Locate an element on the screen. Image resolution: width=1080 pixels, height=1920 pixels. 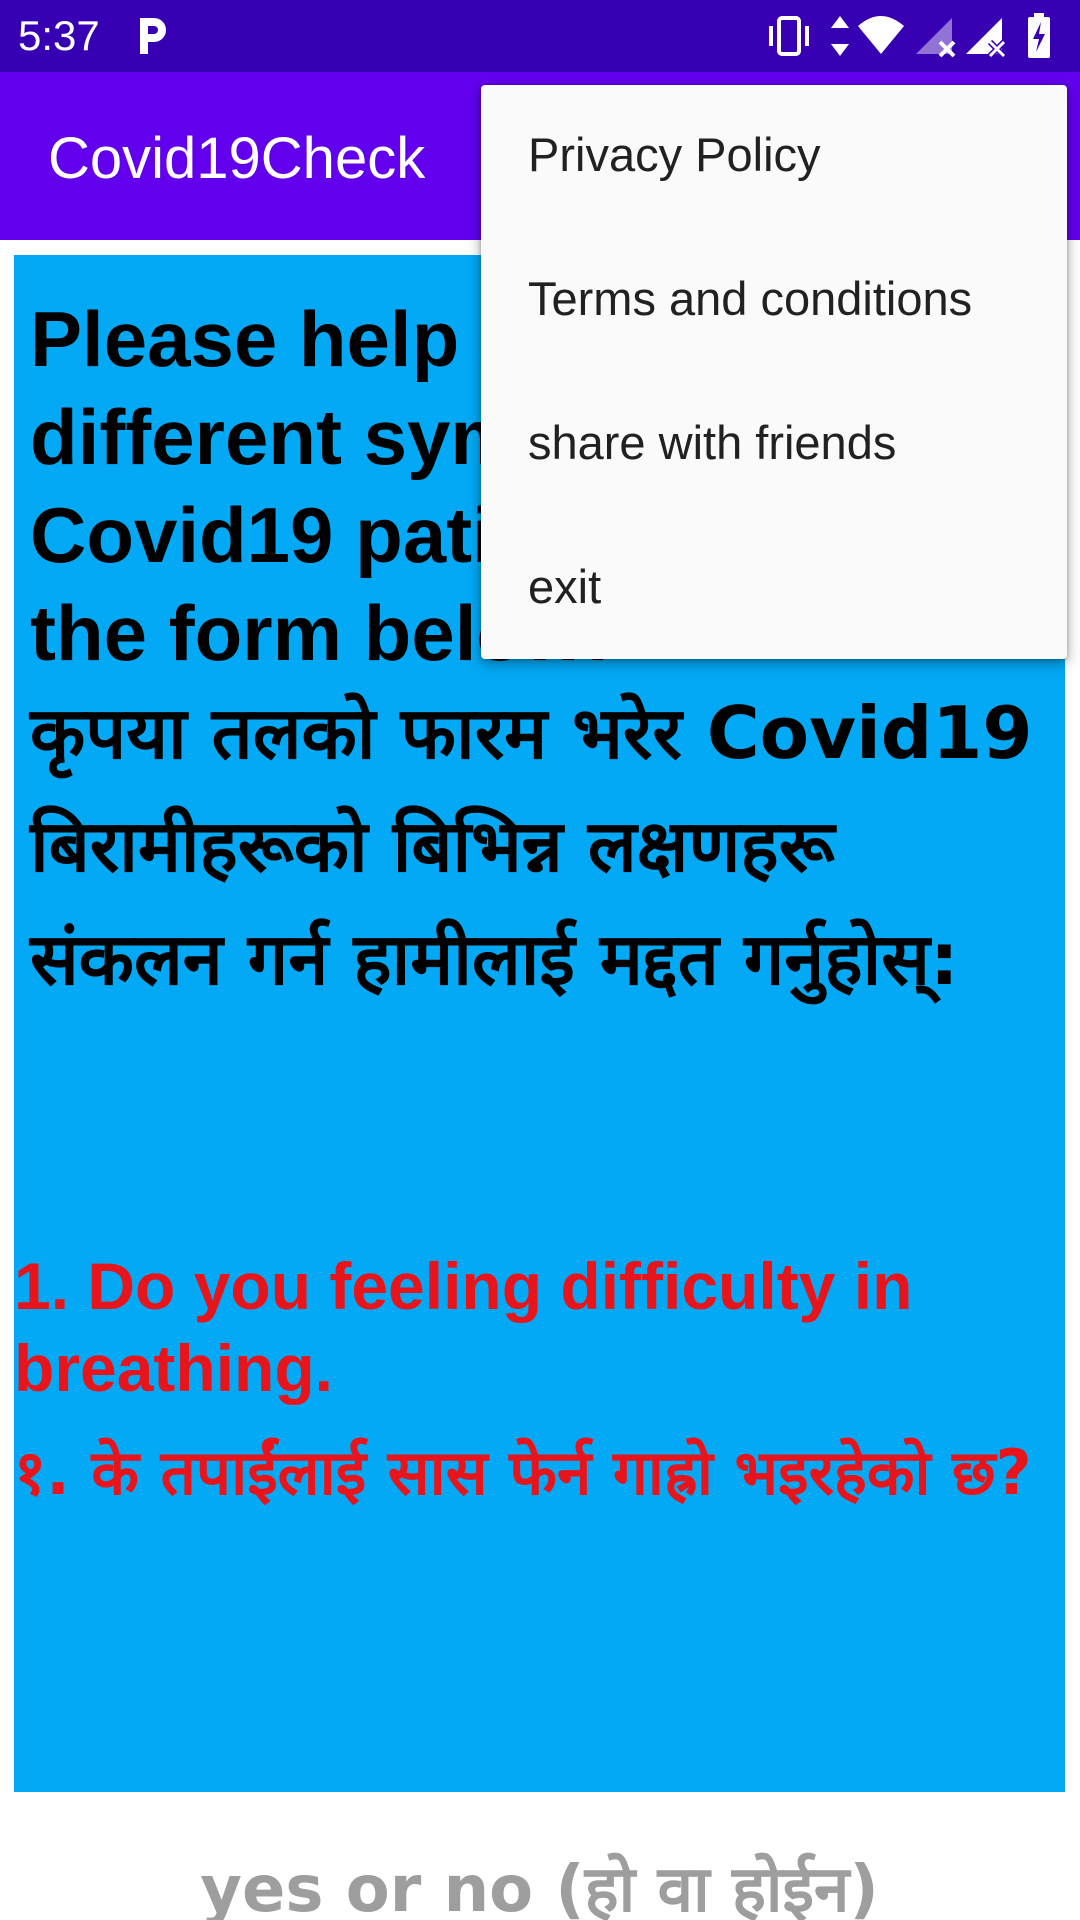
battery-charging-icon is located at coordinates (1039, 35).